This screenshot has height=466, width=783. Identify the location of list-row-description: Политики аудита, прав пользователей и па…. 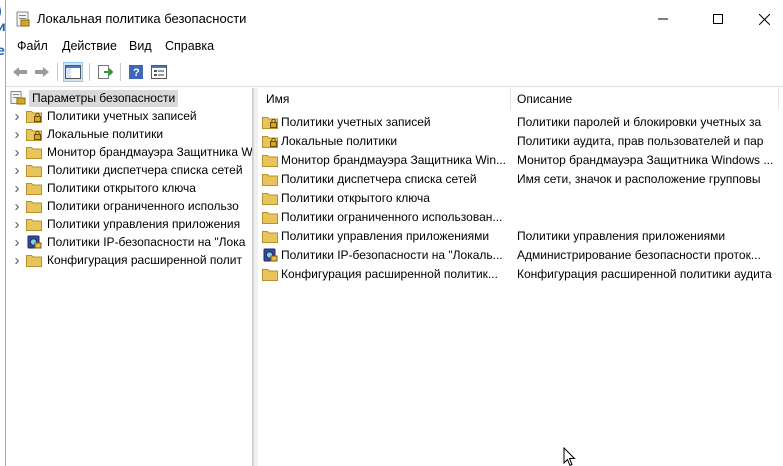
(640, 141).